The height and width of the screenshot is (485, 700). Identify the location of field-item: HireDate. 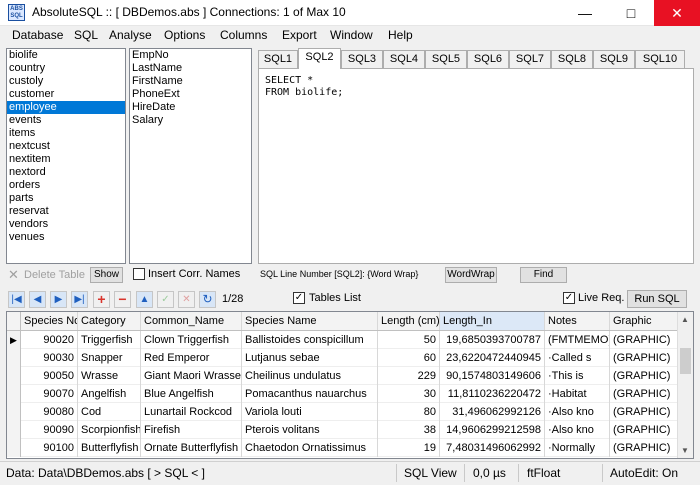
(190, 107).